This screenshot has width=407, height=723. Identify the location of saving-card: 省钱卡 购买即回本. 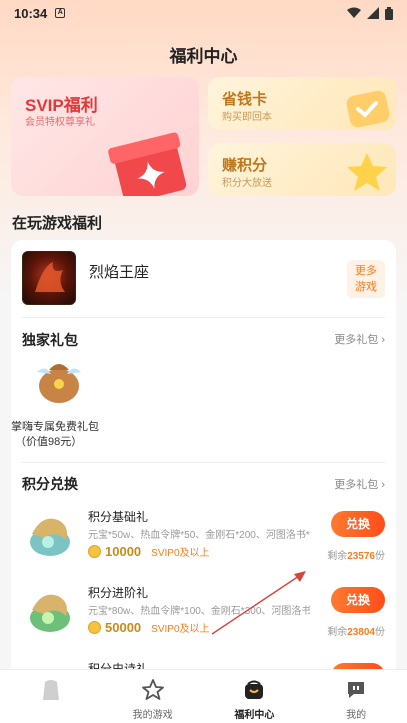
(302, 103).